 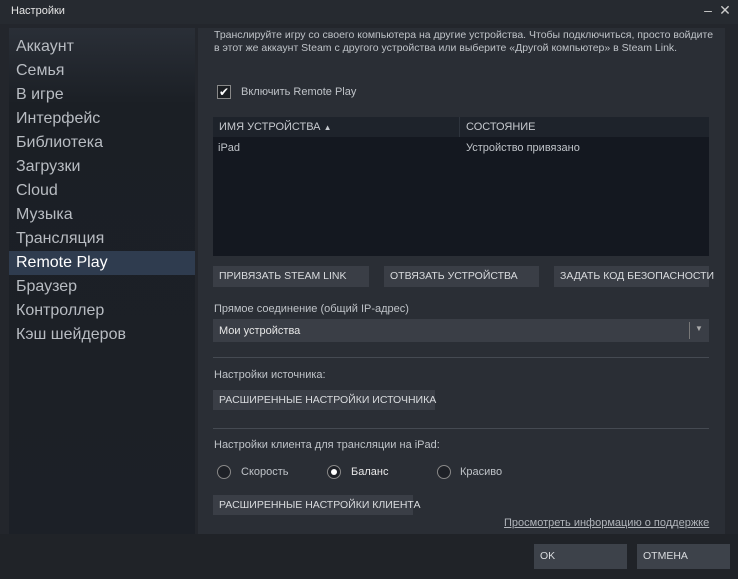 What do you see at coordinates (275, 127) in the screenshot?
I see `column-device-name: ИМЯ УСТРОЙСТВА ▲` at bounding box center [275, 127].